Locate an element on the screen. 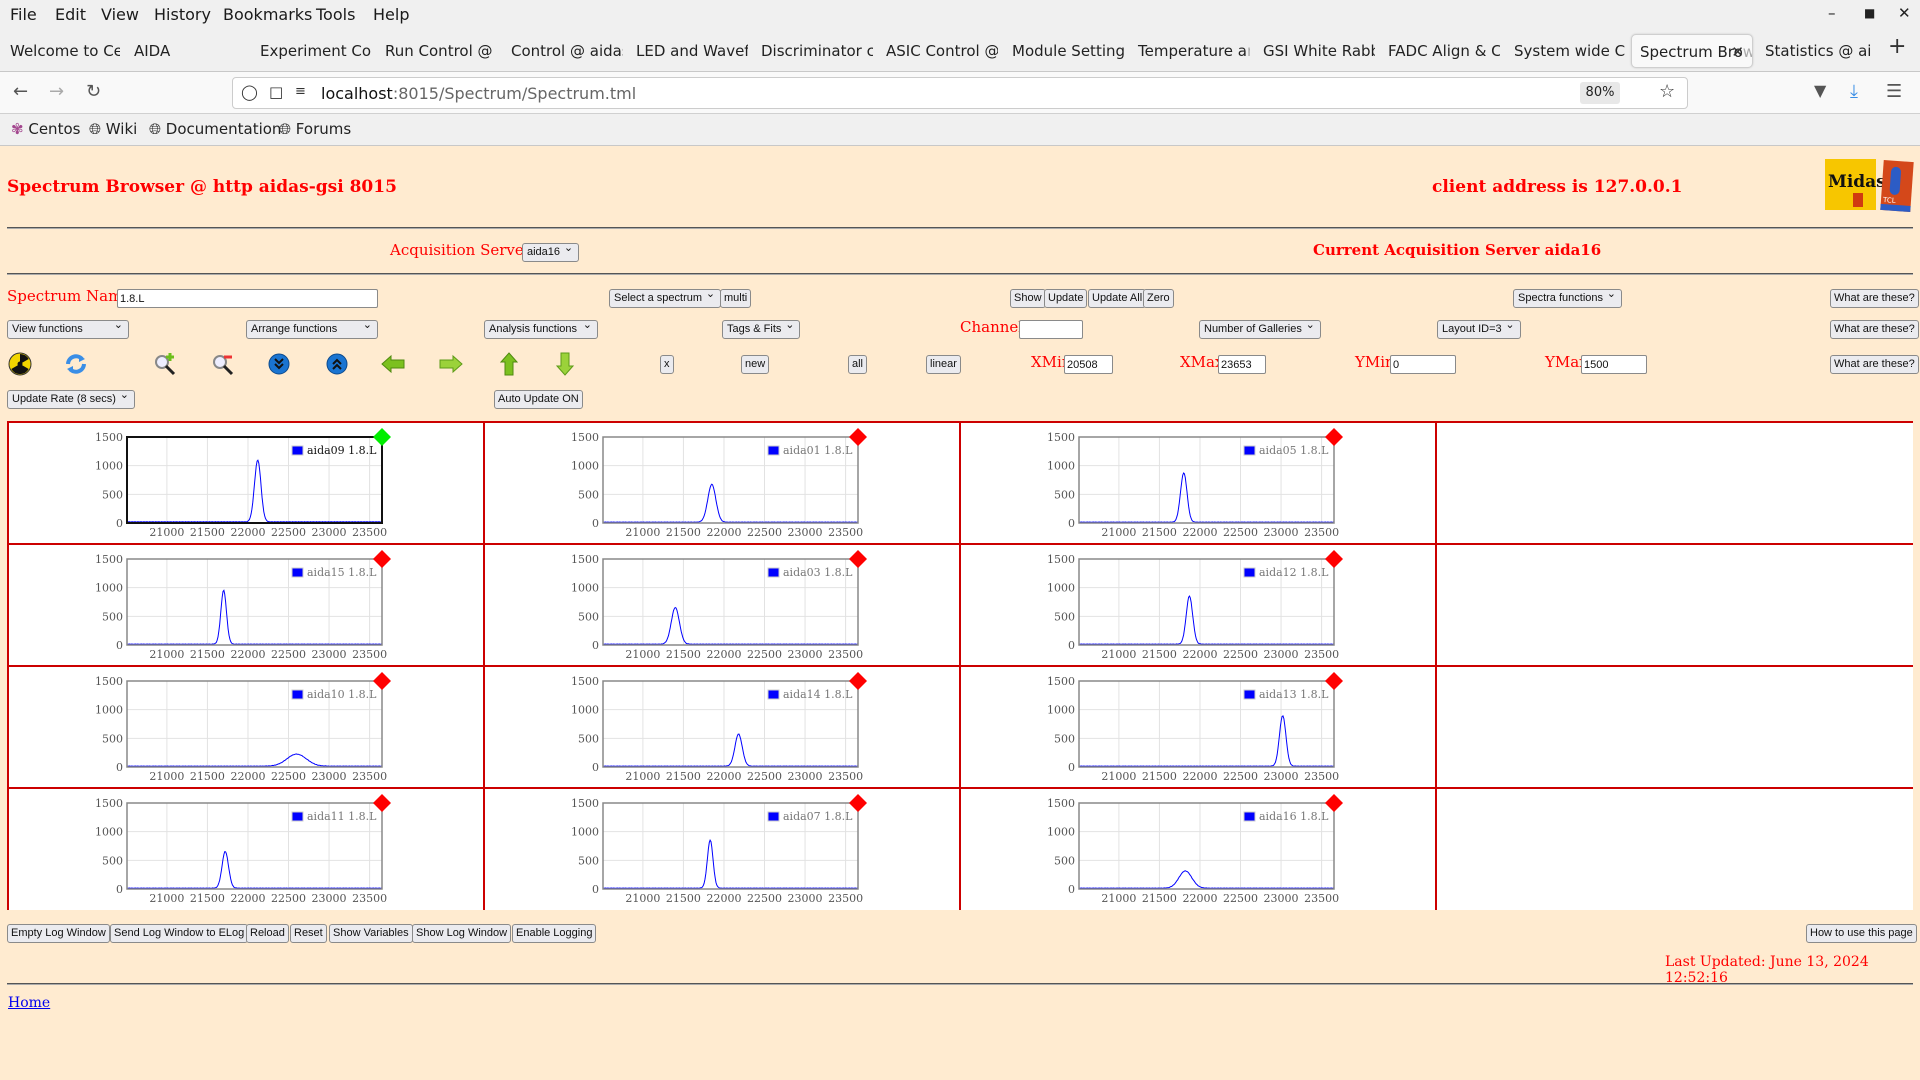 The image size is (1920, 1080). menu-view: View is located at coordinates (120, 14).